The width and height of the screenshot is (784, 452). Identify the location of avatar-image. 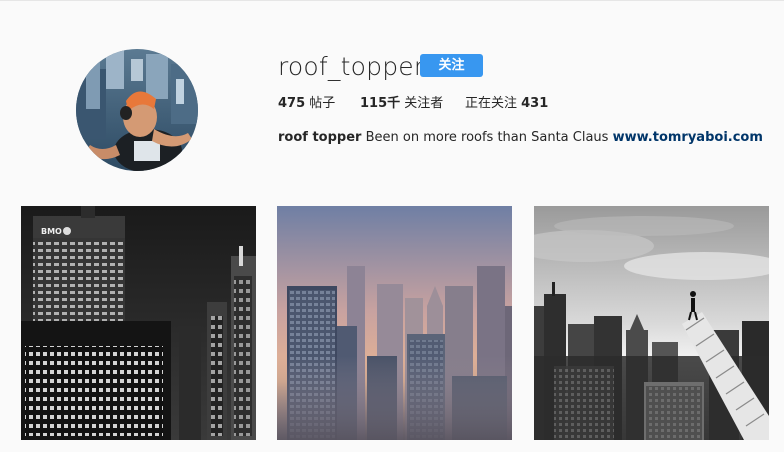
(137, 110).